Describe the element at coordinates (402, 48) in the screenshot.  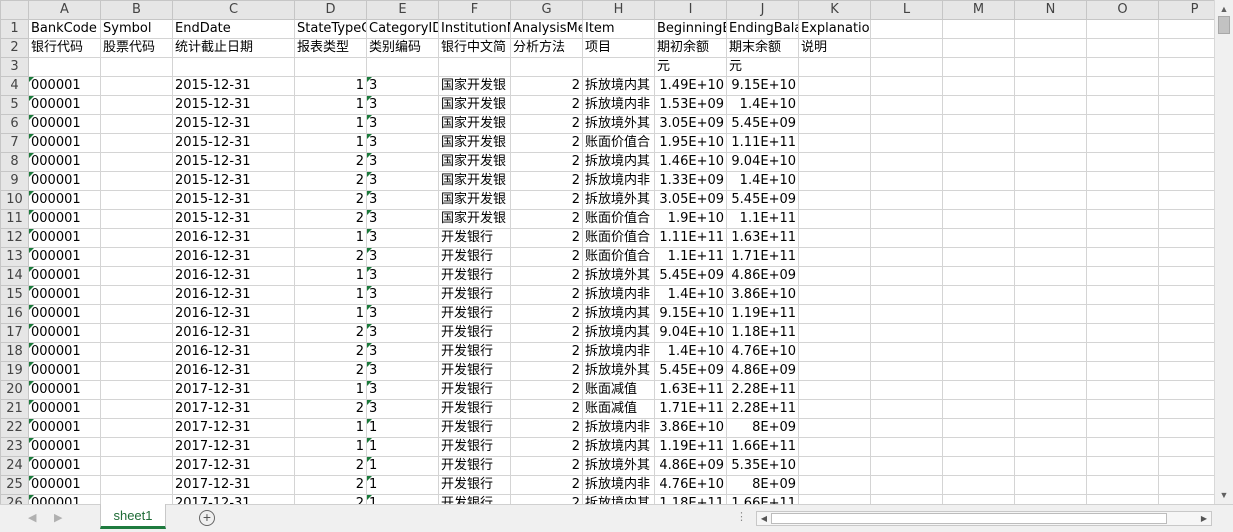
I see `cell-e2: 类别编码` at that location.